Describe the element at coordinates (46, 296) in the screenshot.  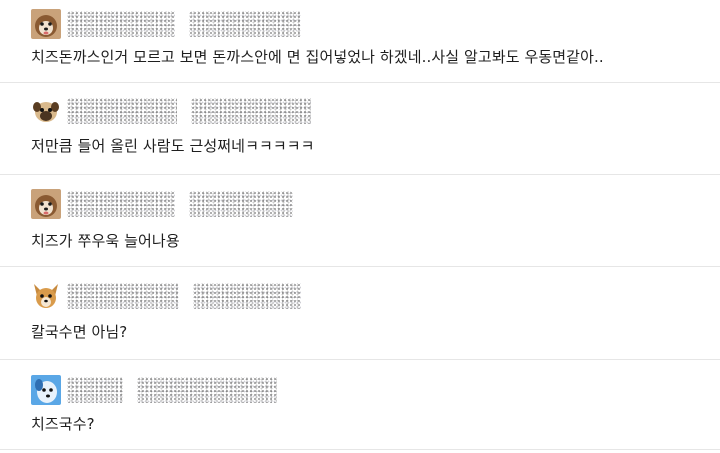
I see `fox-dog-avatar-icon` at that location.